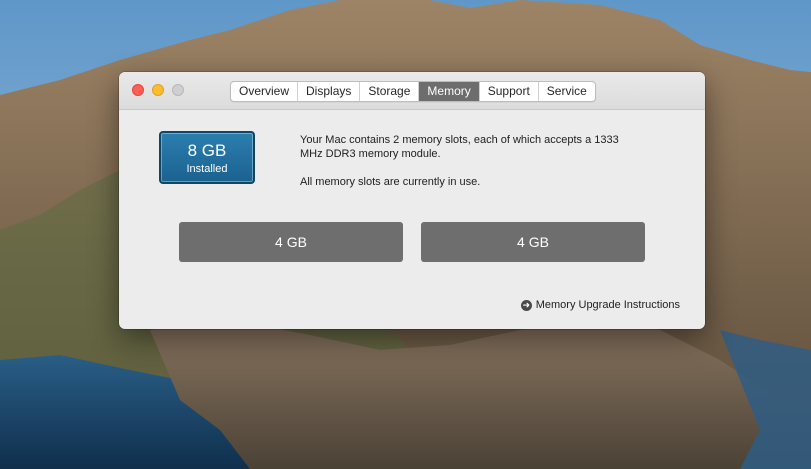  What do you see at coordinates (207, 169) in the screenshot?
I see `installed-memory-label: Installed` at bounding box center [207, 169].